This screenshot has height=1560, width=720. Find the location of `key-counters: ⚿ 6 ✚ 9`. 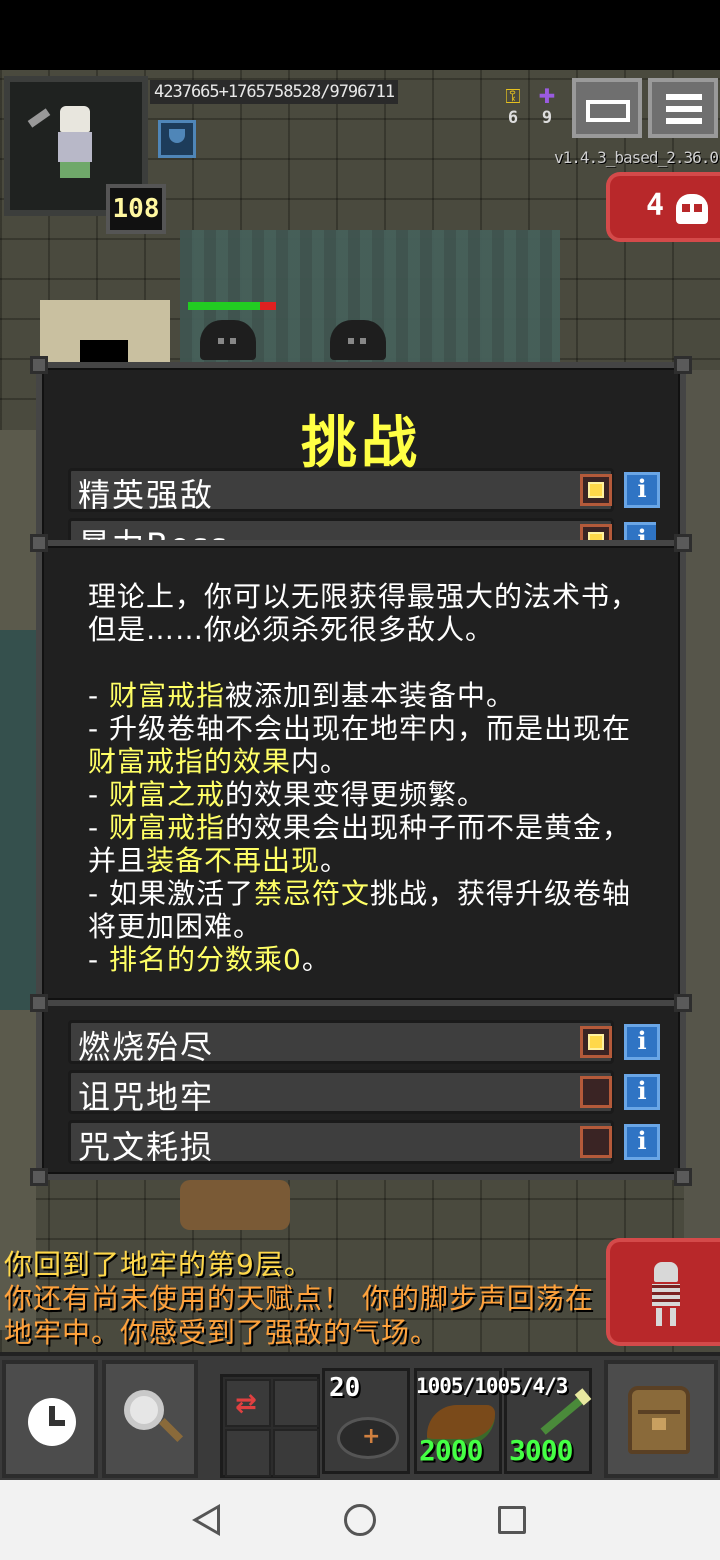

key-counters: ⚿ 6 ✚ 9 is located at coordinates (532, 112).